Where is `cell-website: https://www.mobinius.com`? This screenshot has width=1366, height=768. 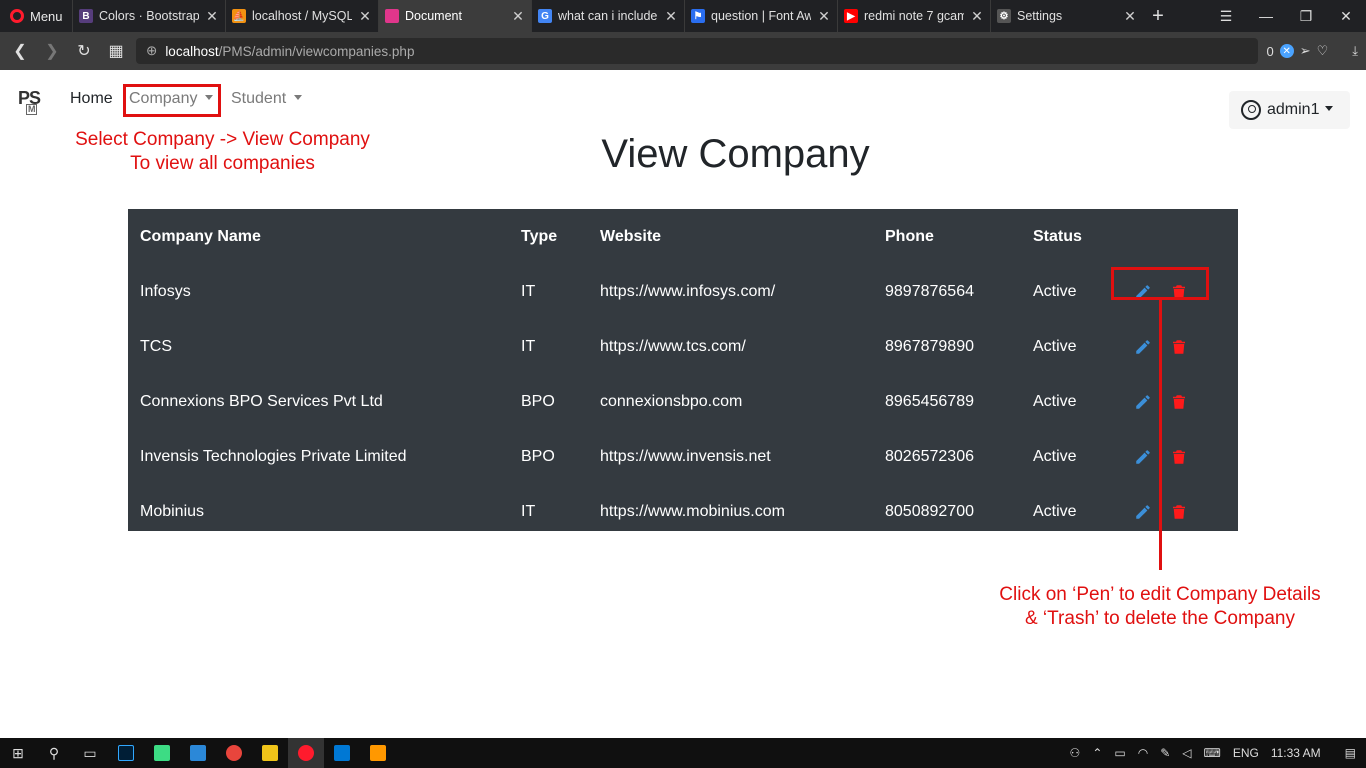 cell-website: https://www.mobinius.com is located at coordinates (692, 511).